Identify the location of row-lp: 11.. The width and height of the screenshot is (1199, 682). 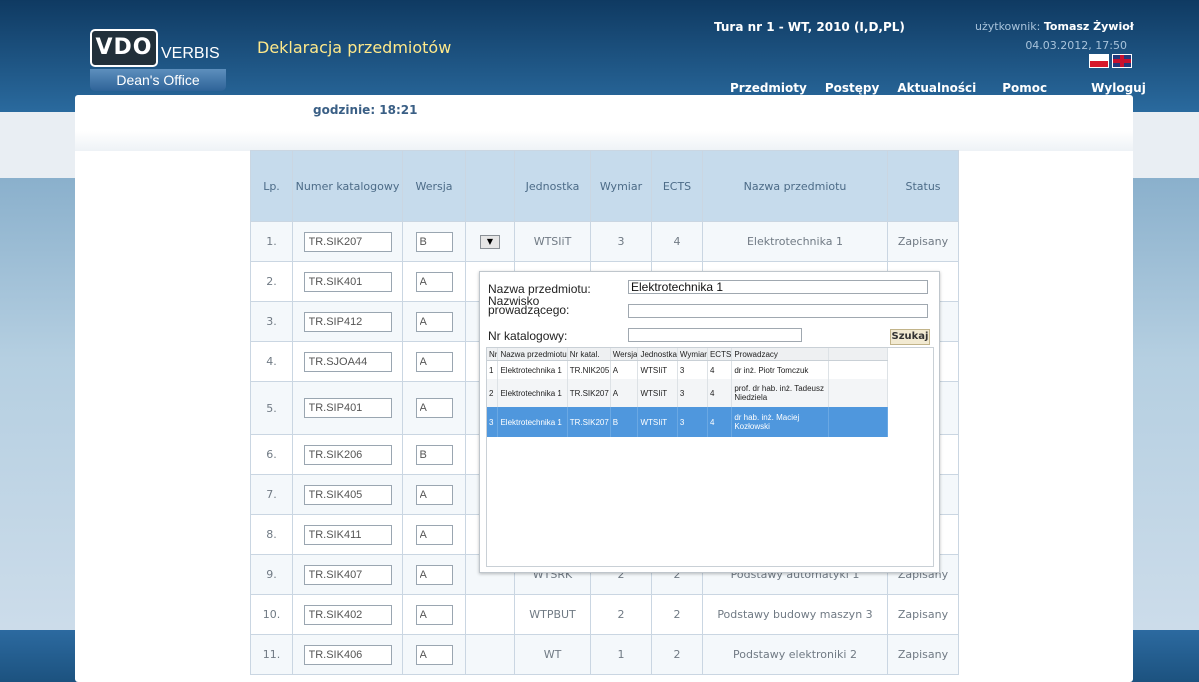
(271, 654).